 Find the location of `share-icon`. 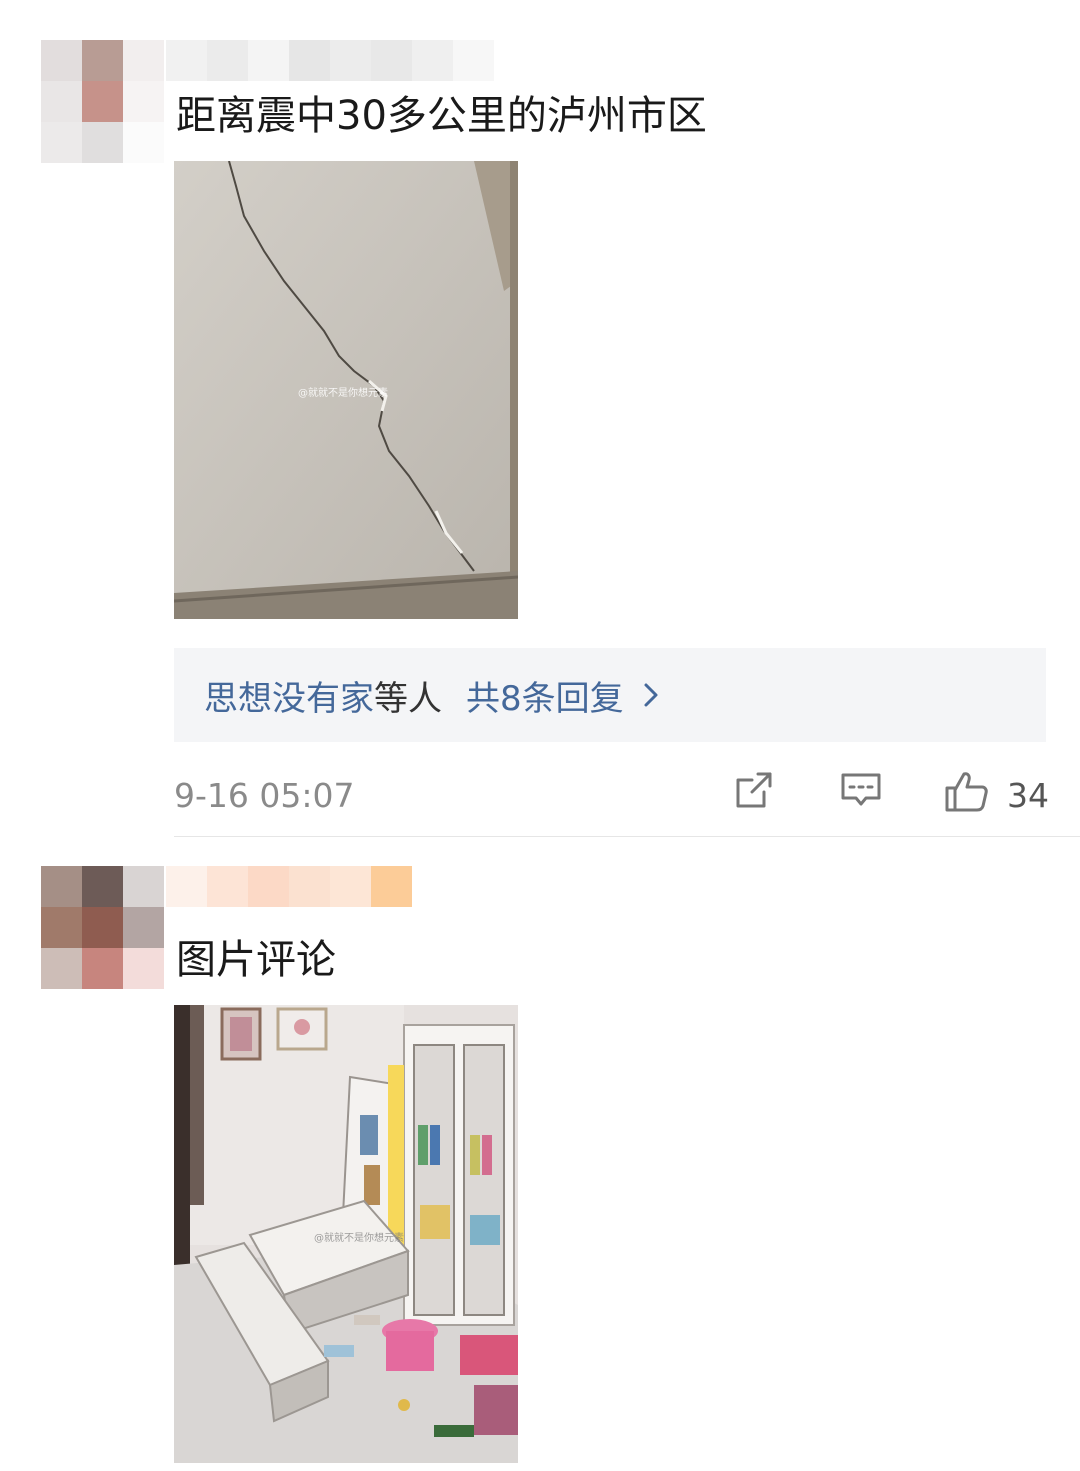

share-icon is located at coordinates (754, 792).